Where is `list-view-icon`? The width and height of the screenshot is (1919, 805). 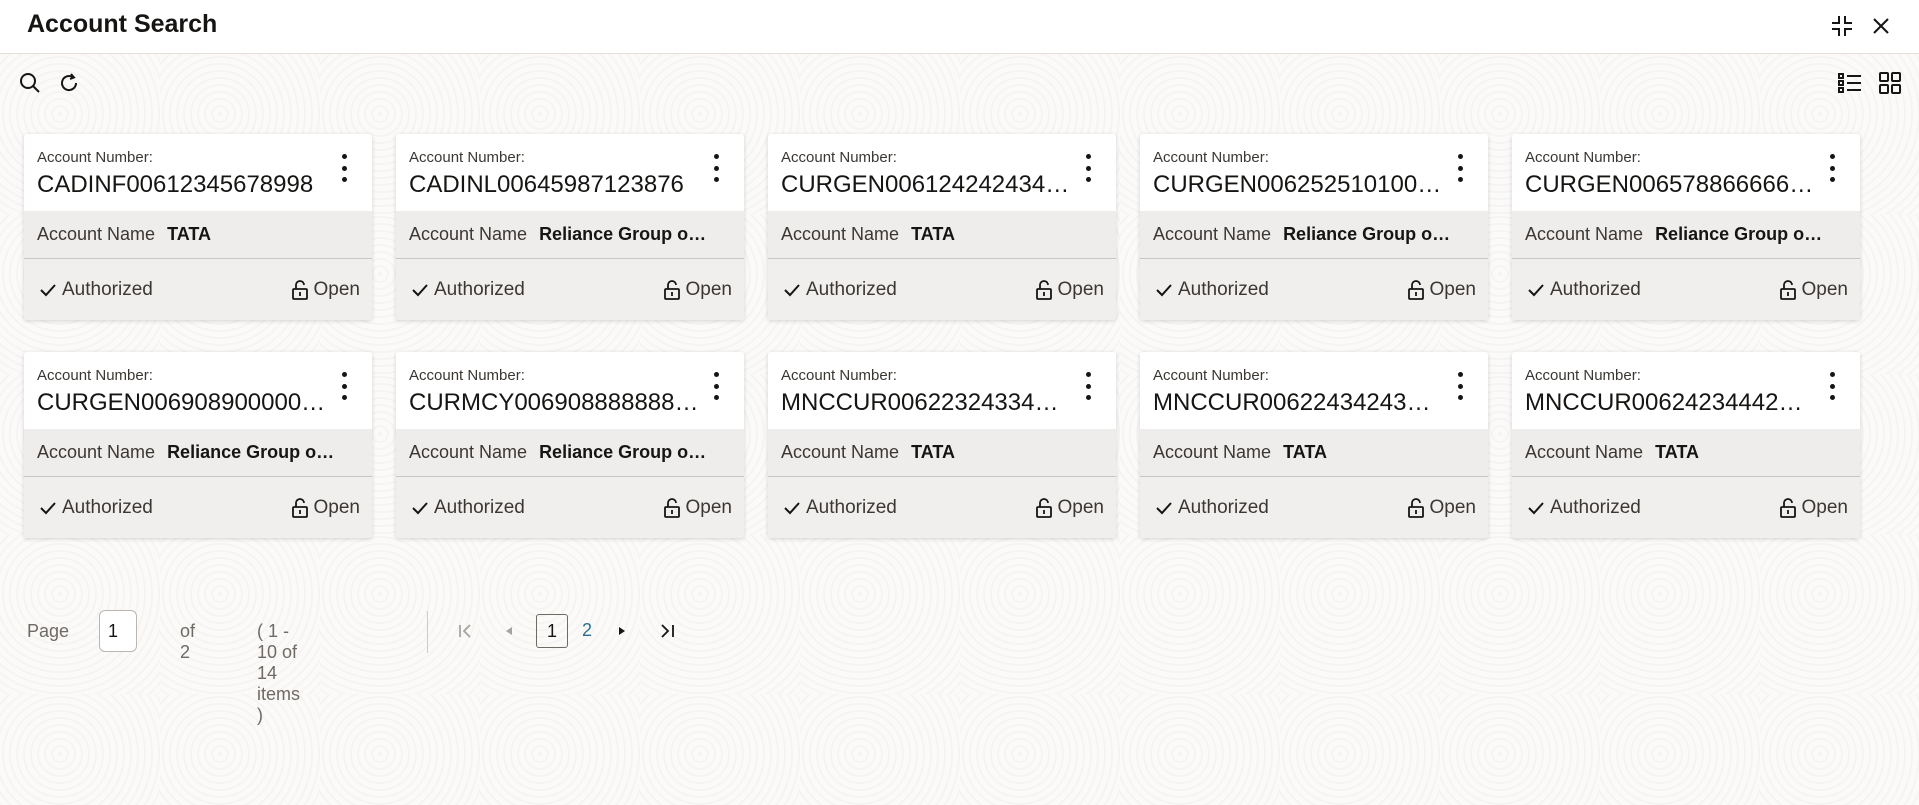 list-view-icon is located at coordinates (1850, 83).